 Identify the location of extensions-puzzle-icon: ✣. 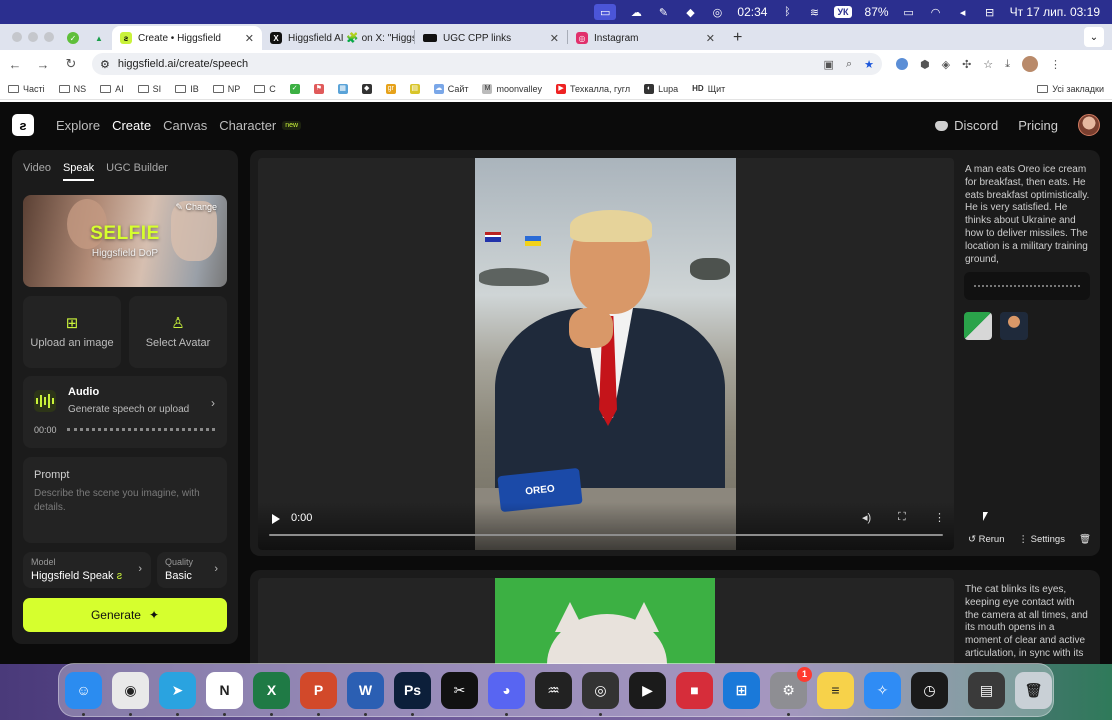
(966, 64).